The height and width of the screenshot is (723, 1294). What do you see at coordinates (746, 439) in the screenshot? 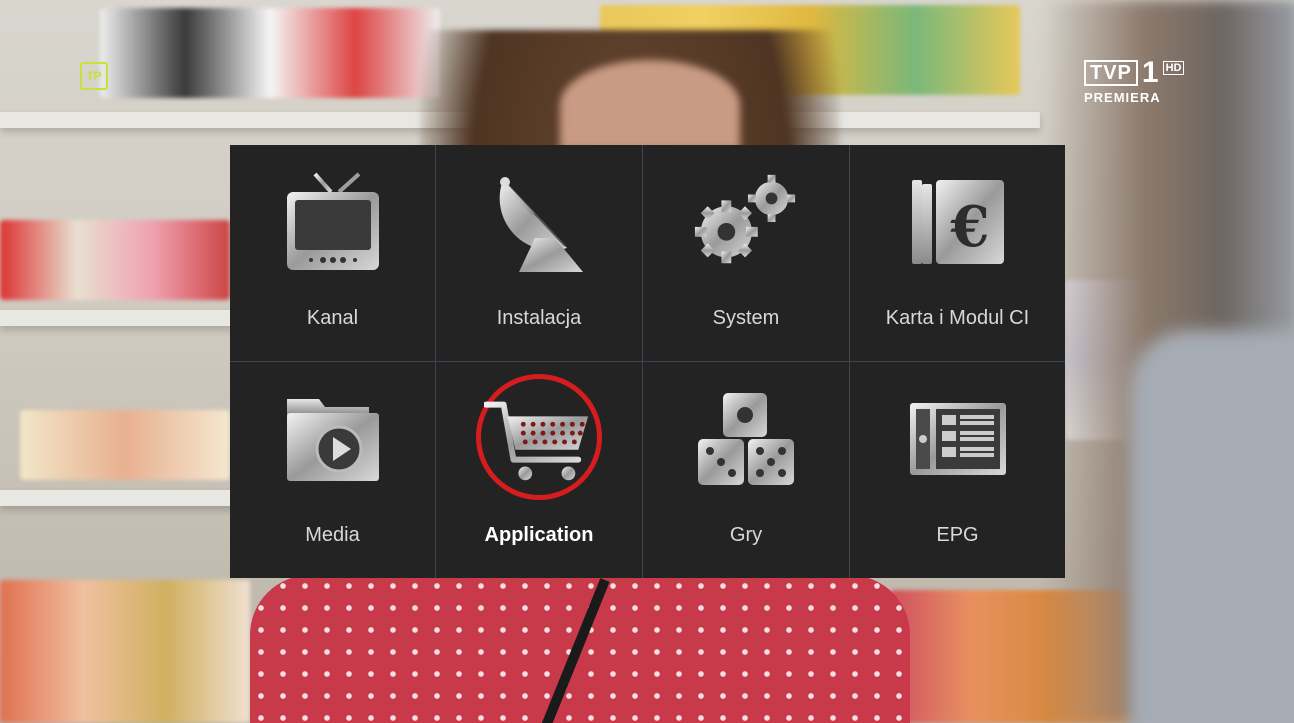
I see `dice-icon` at bounding box center [746, 439].